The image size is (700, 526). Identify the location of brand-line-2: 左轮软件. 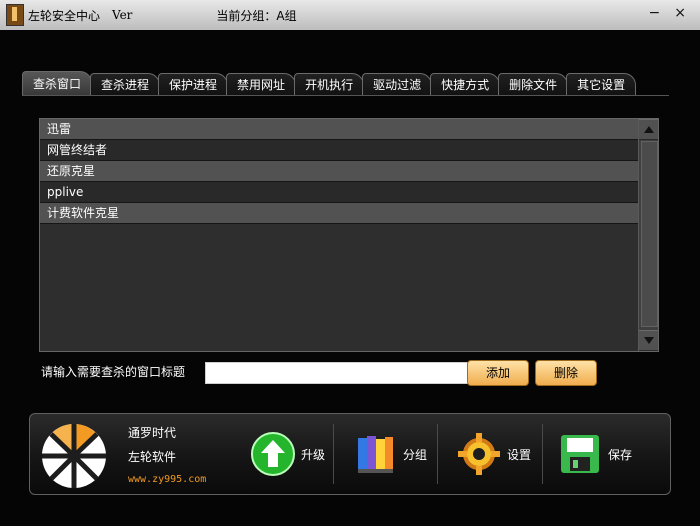
(152, 457).